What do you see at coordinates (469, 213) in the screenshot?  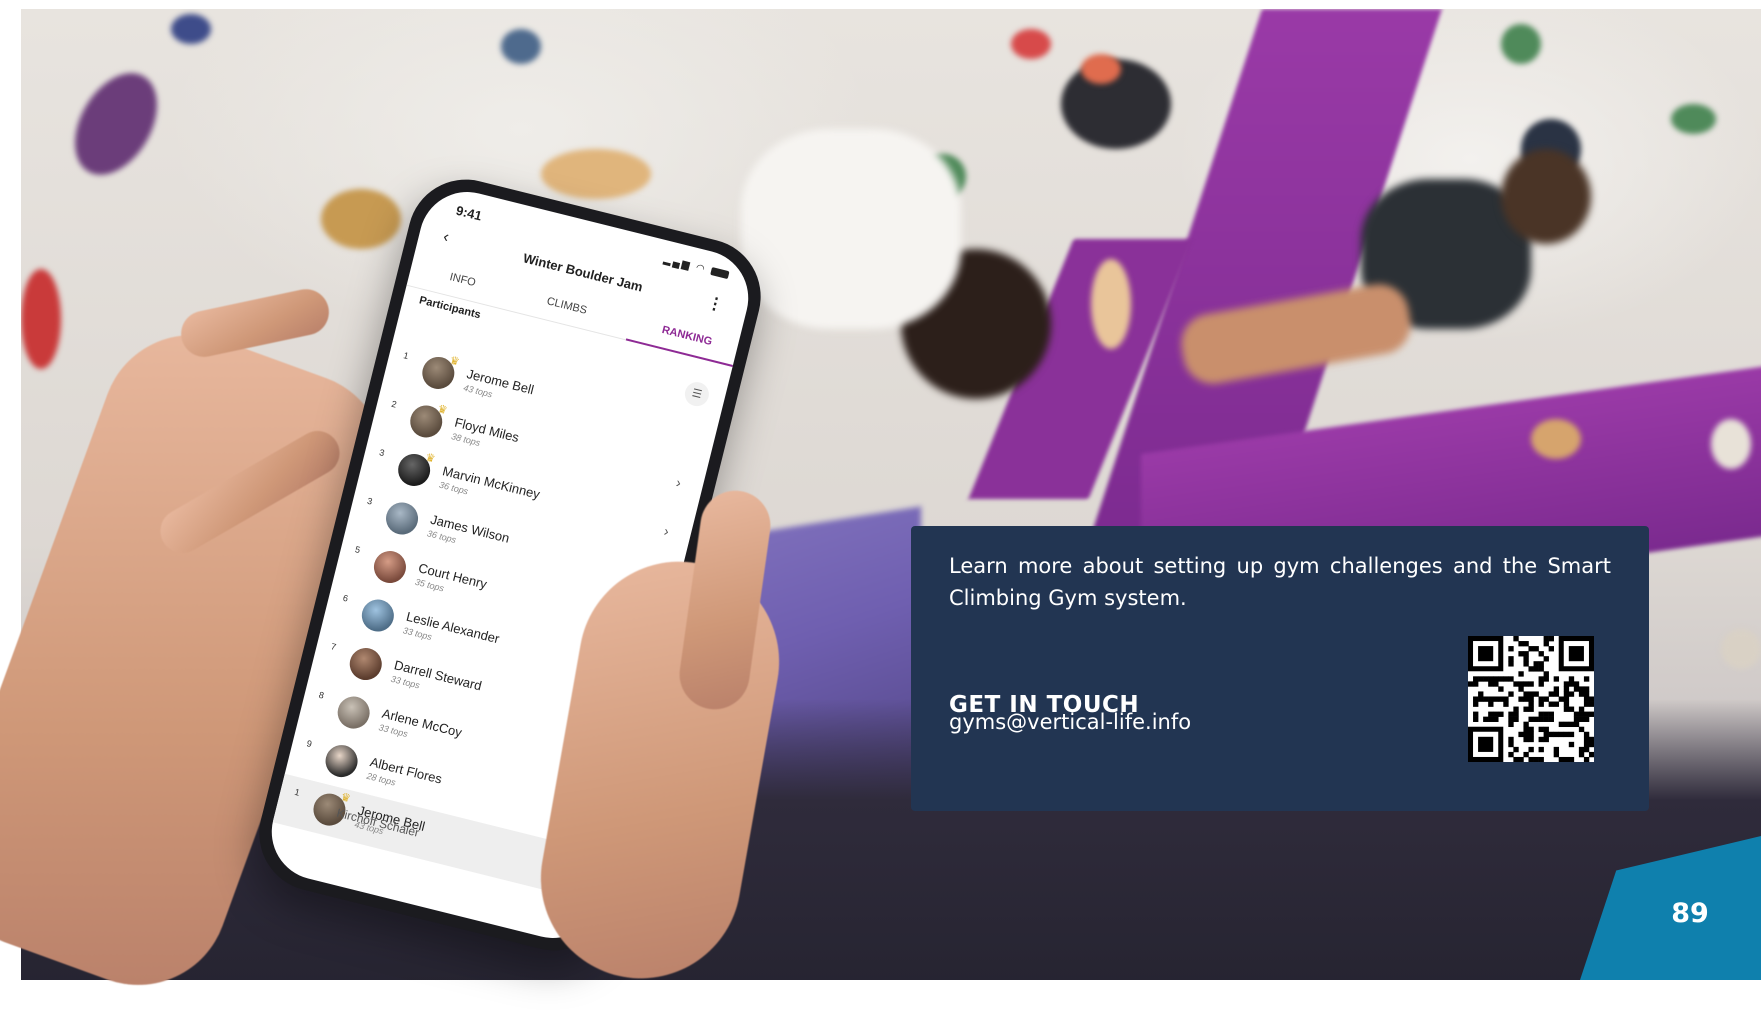 I see `status-time: 9:41` at bounding box center [469, 213].